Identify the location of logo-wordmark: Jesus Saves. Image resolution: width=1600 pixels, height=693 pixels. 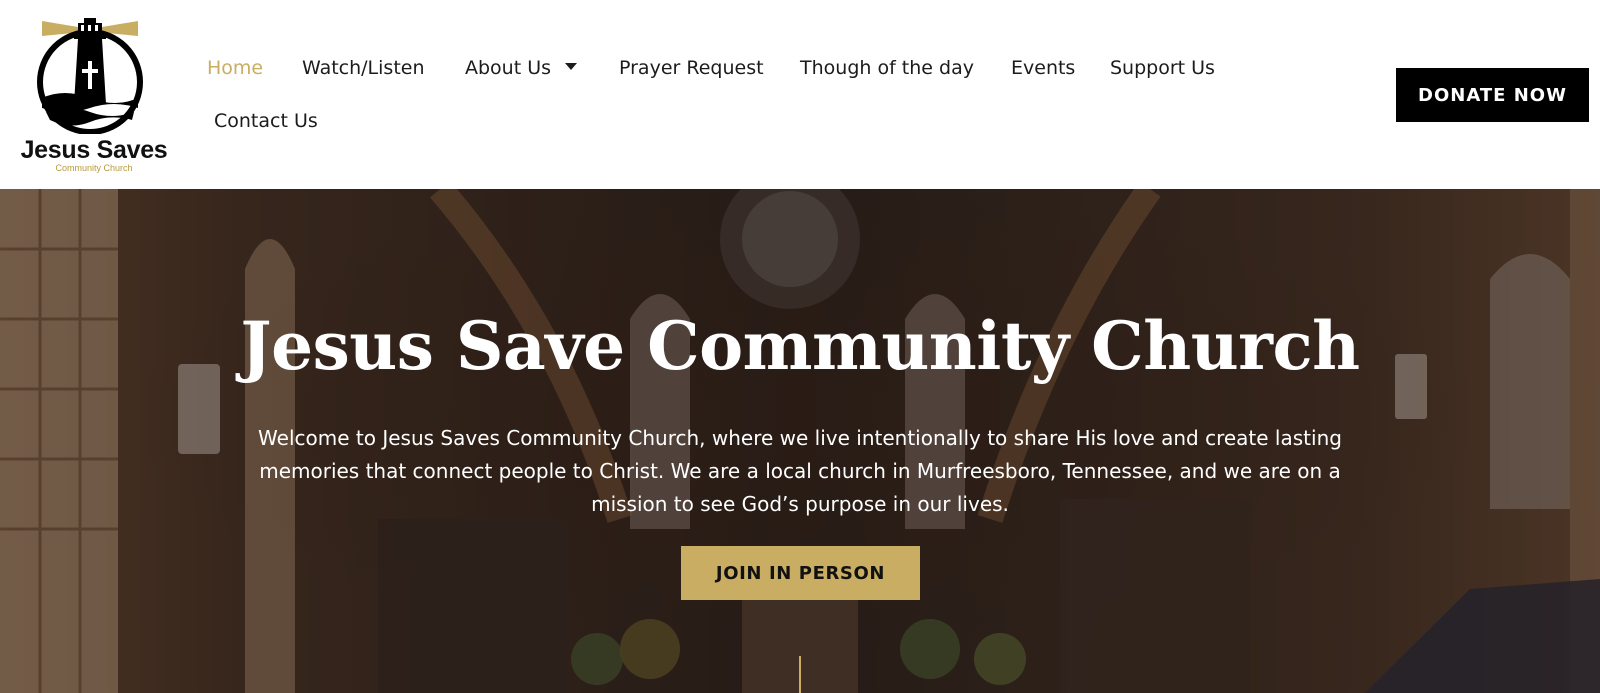
(94, 150).